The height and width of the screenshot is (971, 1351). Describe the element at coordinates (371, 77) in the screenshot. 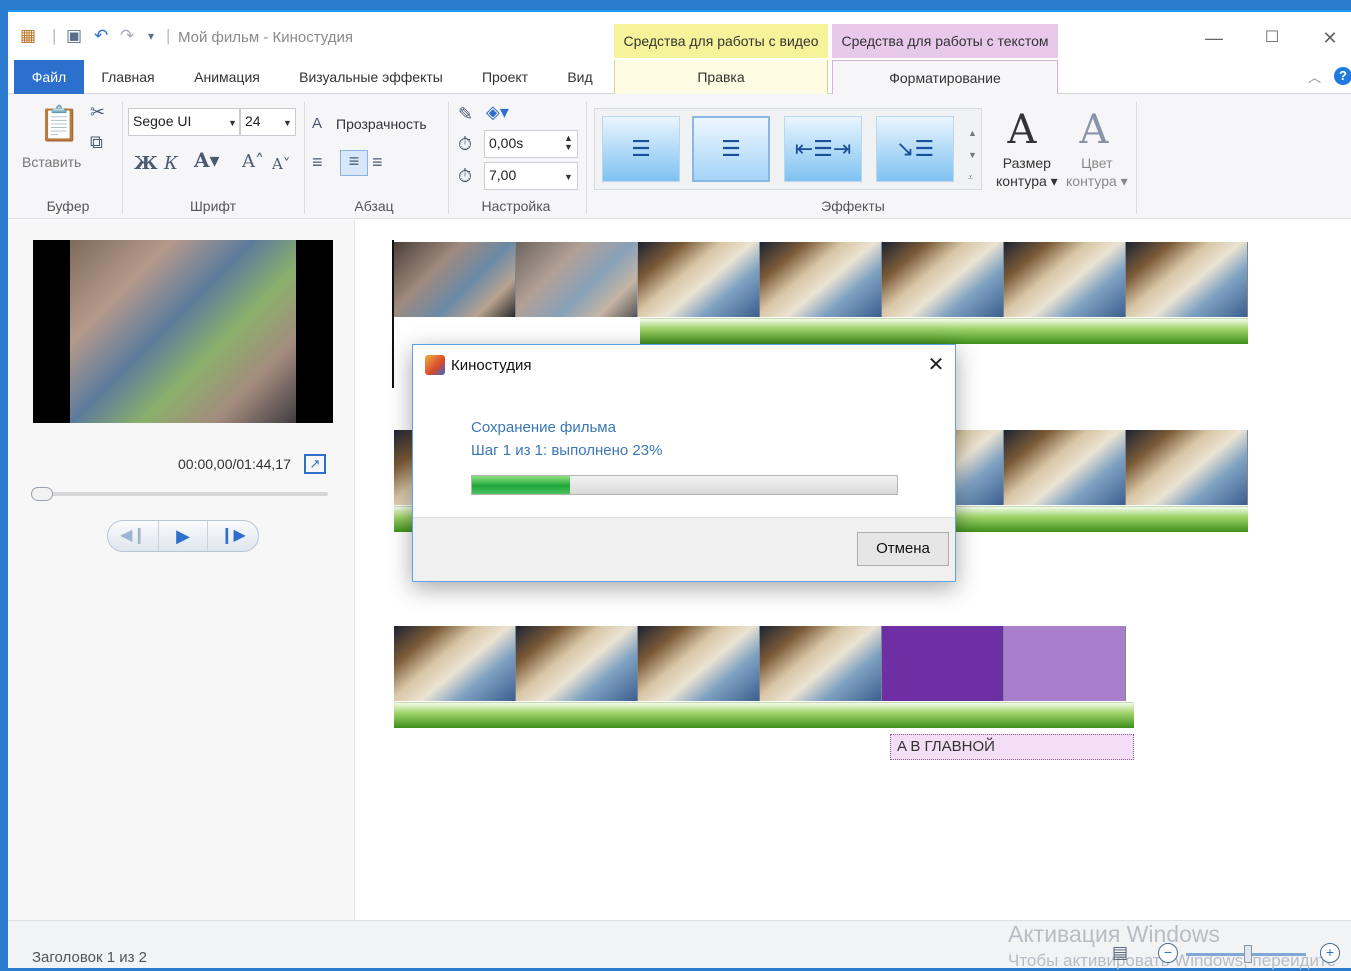

I see `tab-visual-effects: Визуальные эффекты` at that location.